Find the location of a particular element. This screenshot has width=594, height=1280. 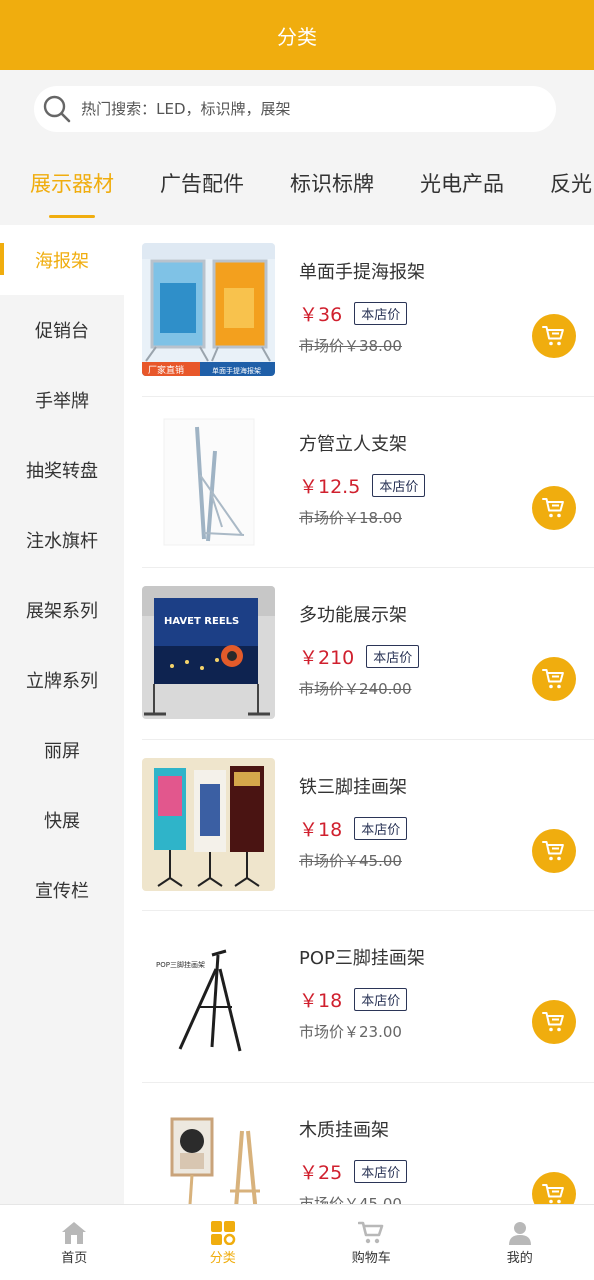

page-title: 分类 is located at coordinates (297, 36).